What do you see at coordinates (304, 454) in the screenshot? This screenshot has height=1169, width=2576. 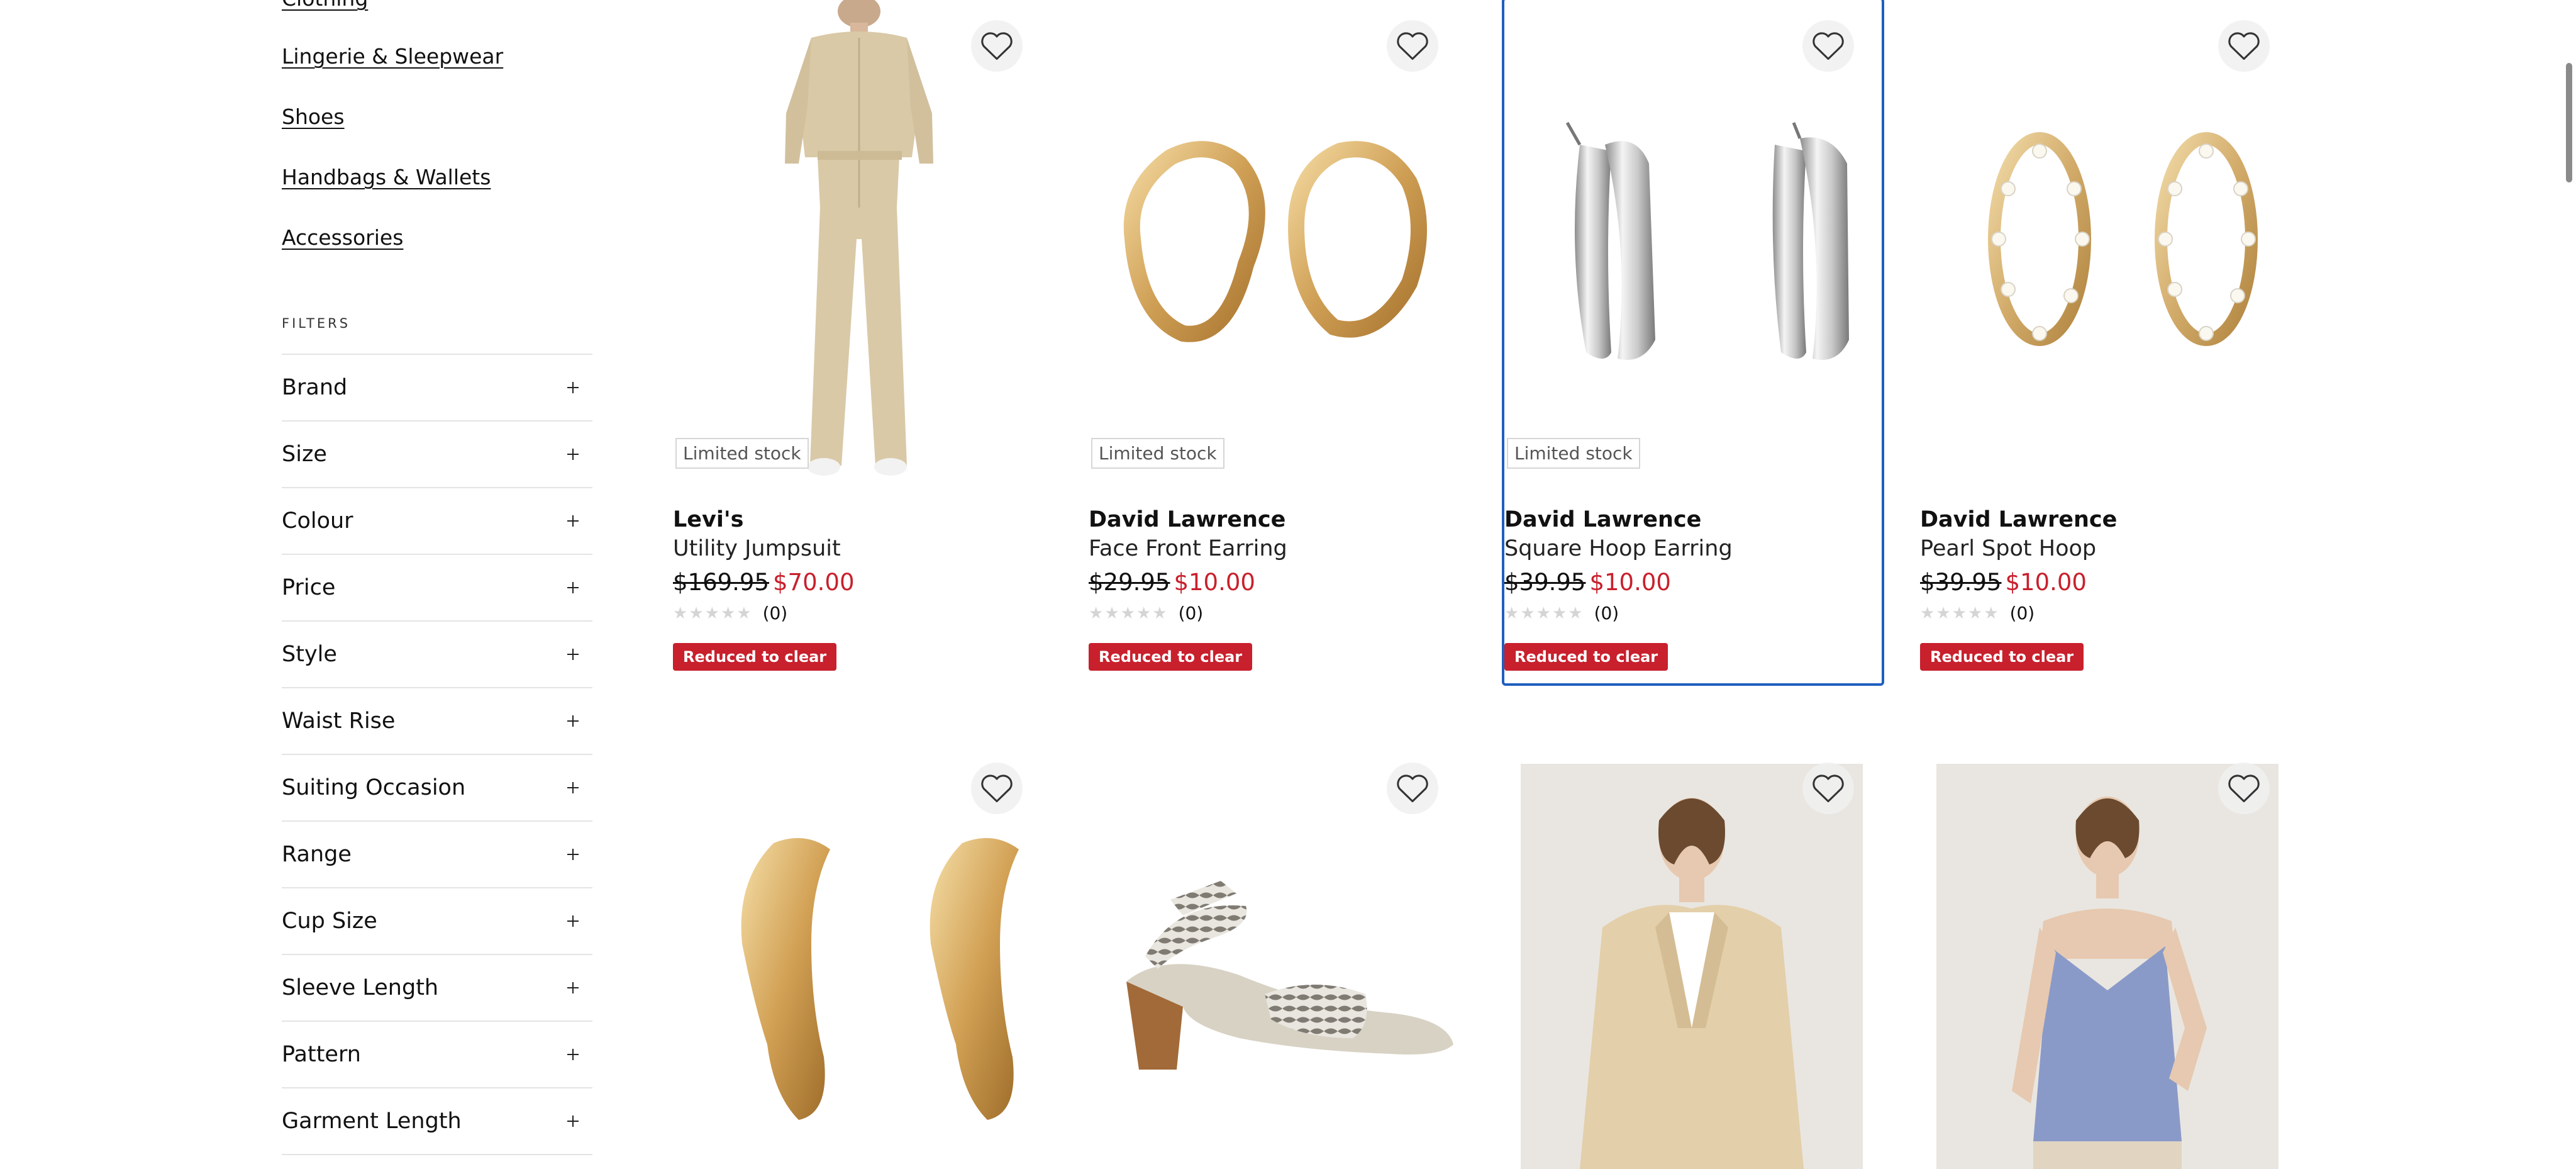 I see `filter-label: Size` at bounding box center [304, 454].